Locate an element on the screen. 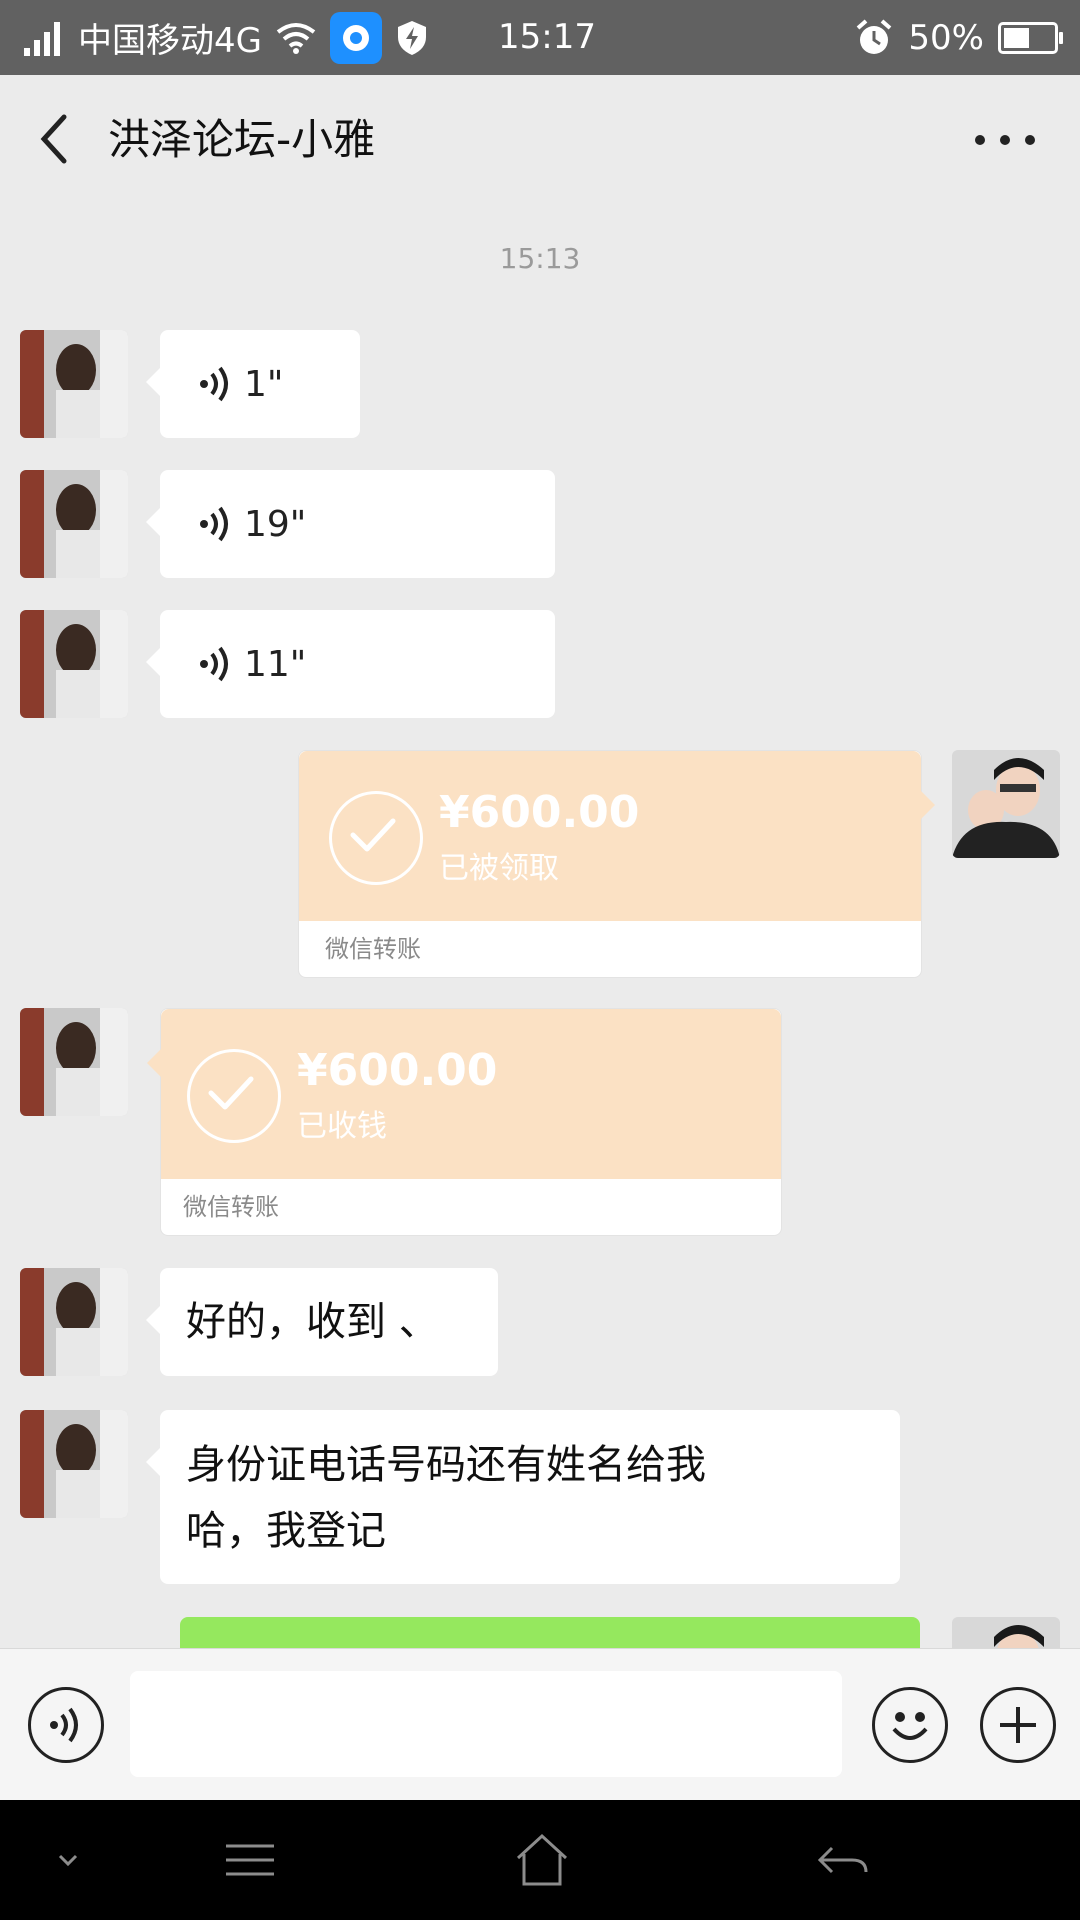  back-icon is located at coordinates (842, 1860).